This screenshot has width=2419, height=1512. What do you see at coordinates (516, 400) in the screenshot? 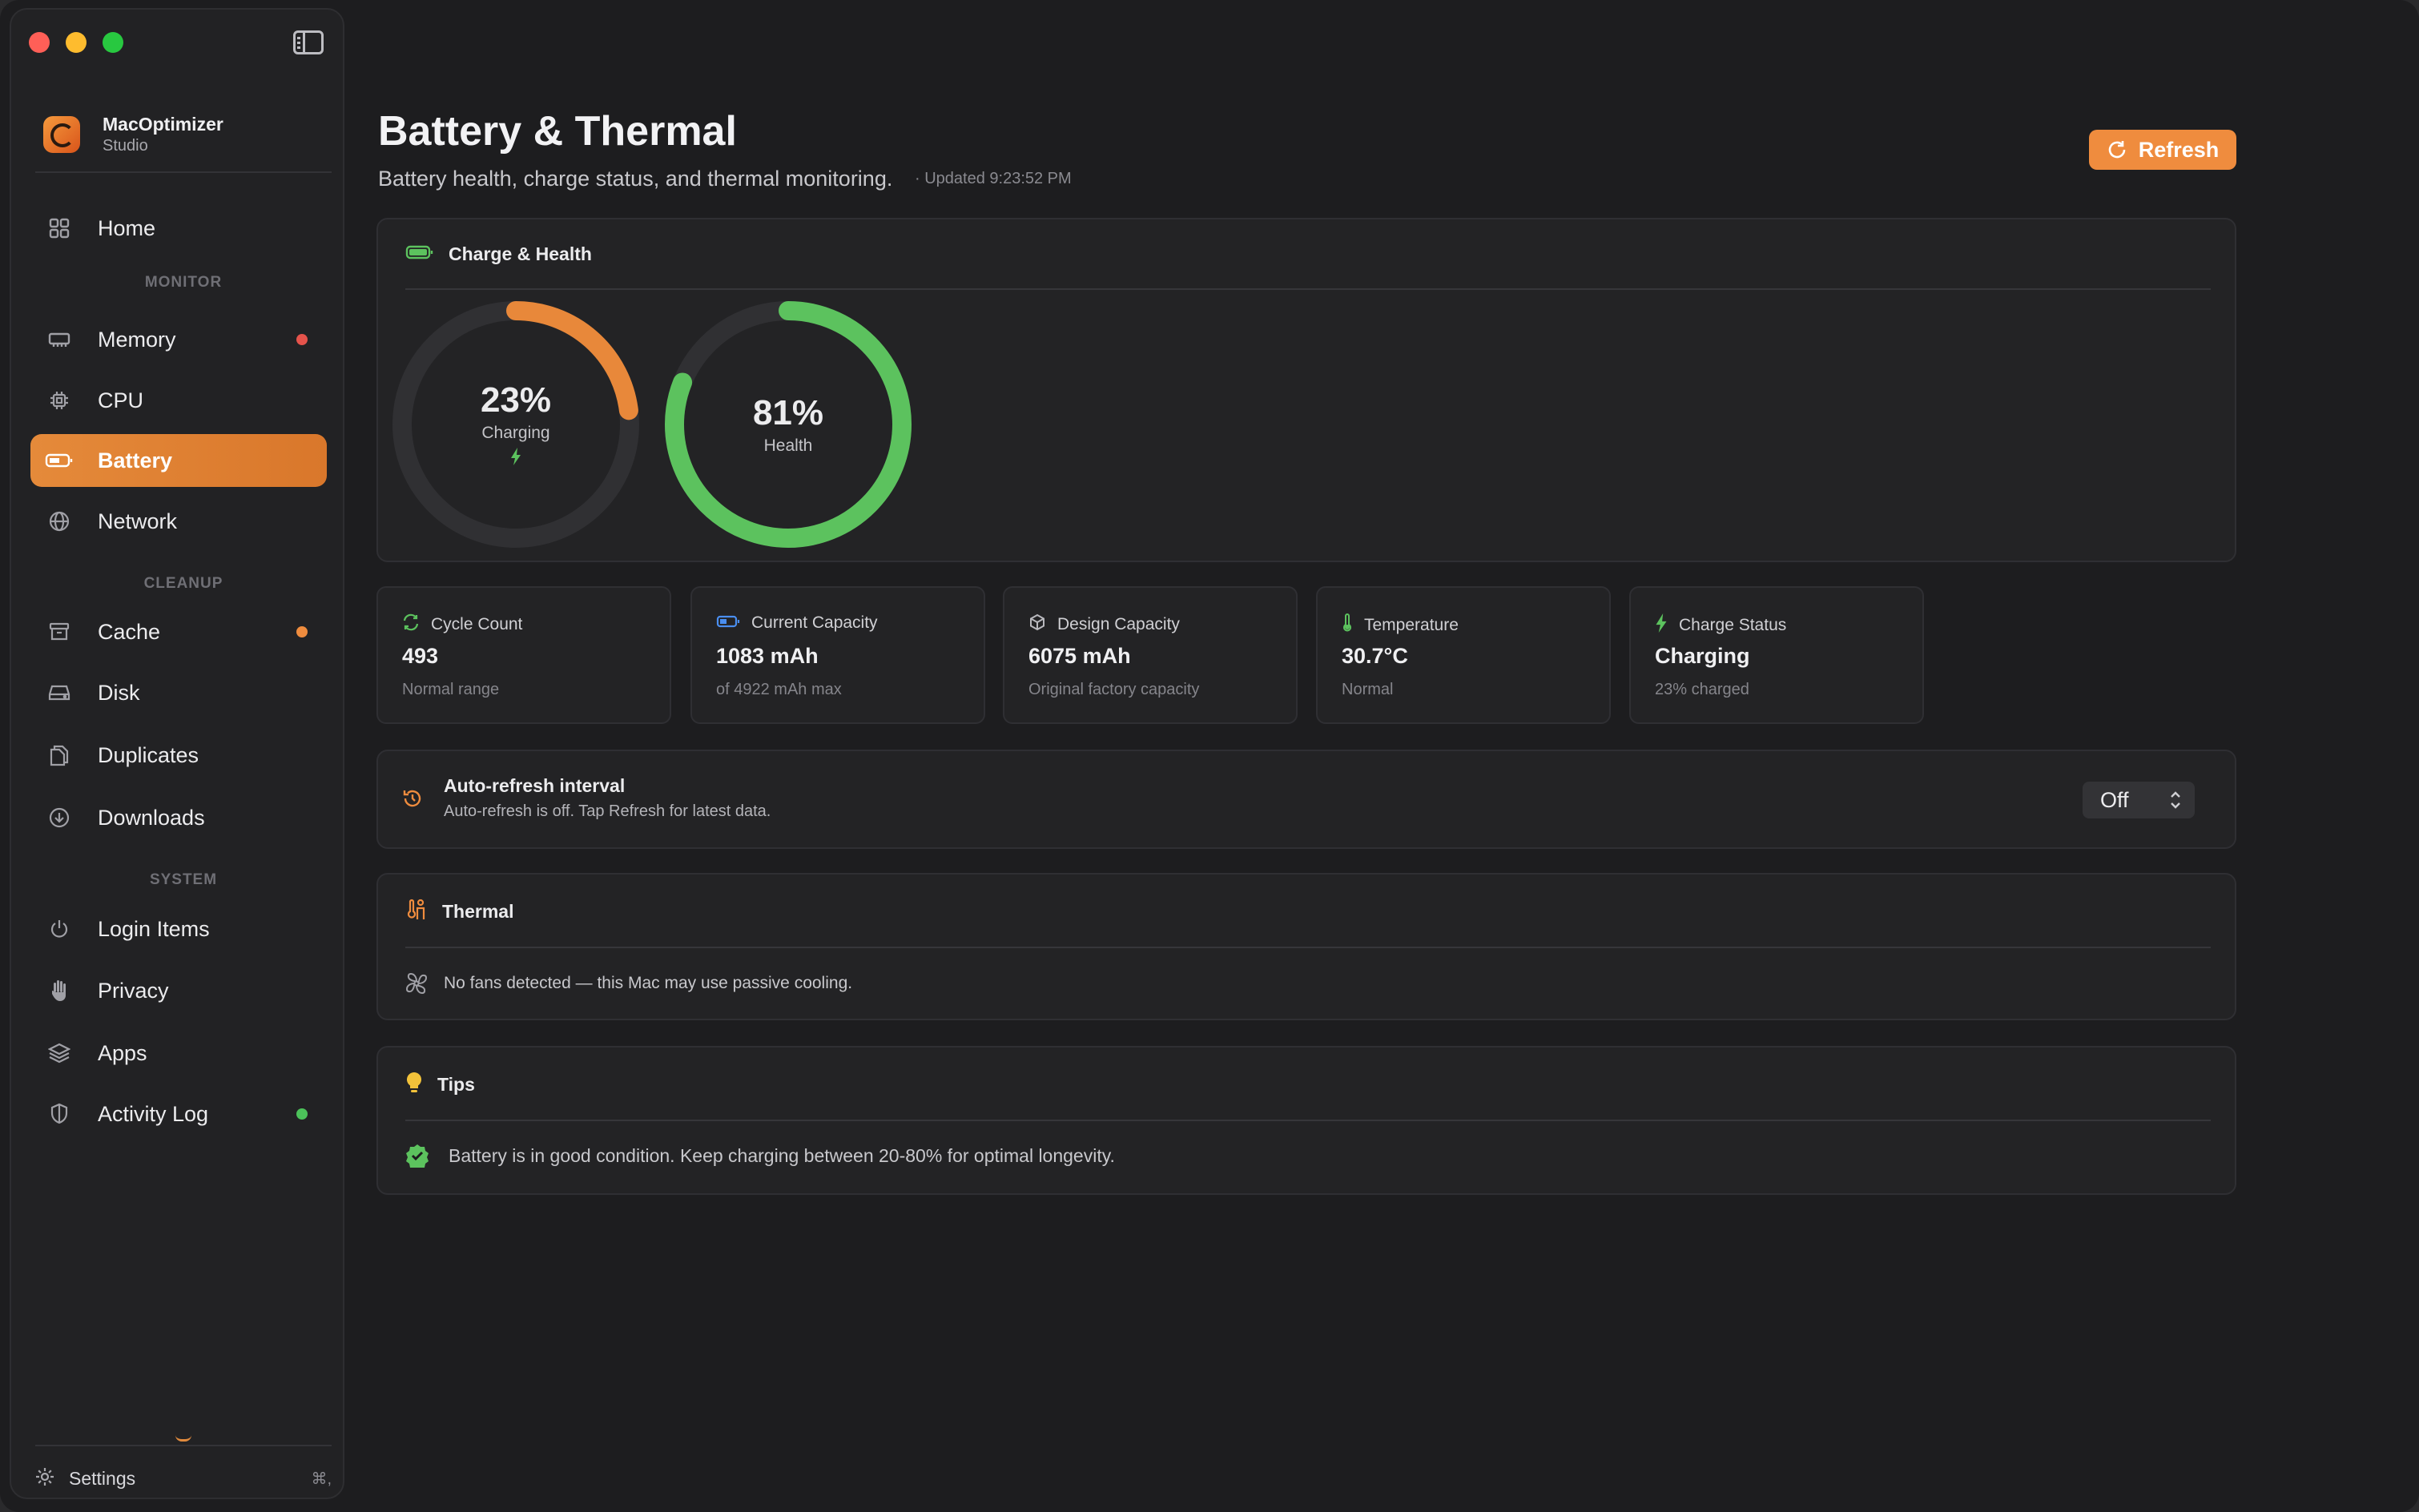
I see `charge-percent: 23%` at bounding box center [516, 400].